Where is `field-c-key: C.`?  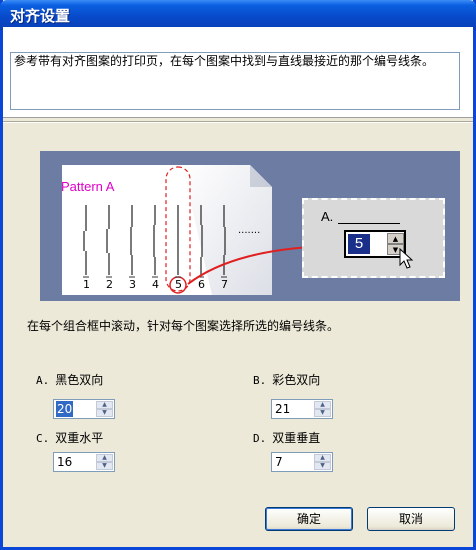 field-c-key: C. is located at coordinates (43, 438).